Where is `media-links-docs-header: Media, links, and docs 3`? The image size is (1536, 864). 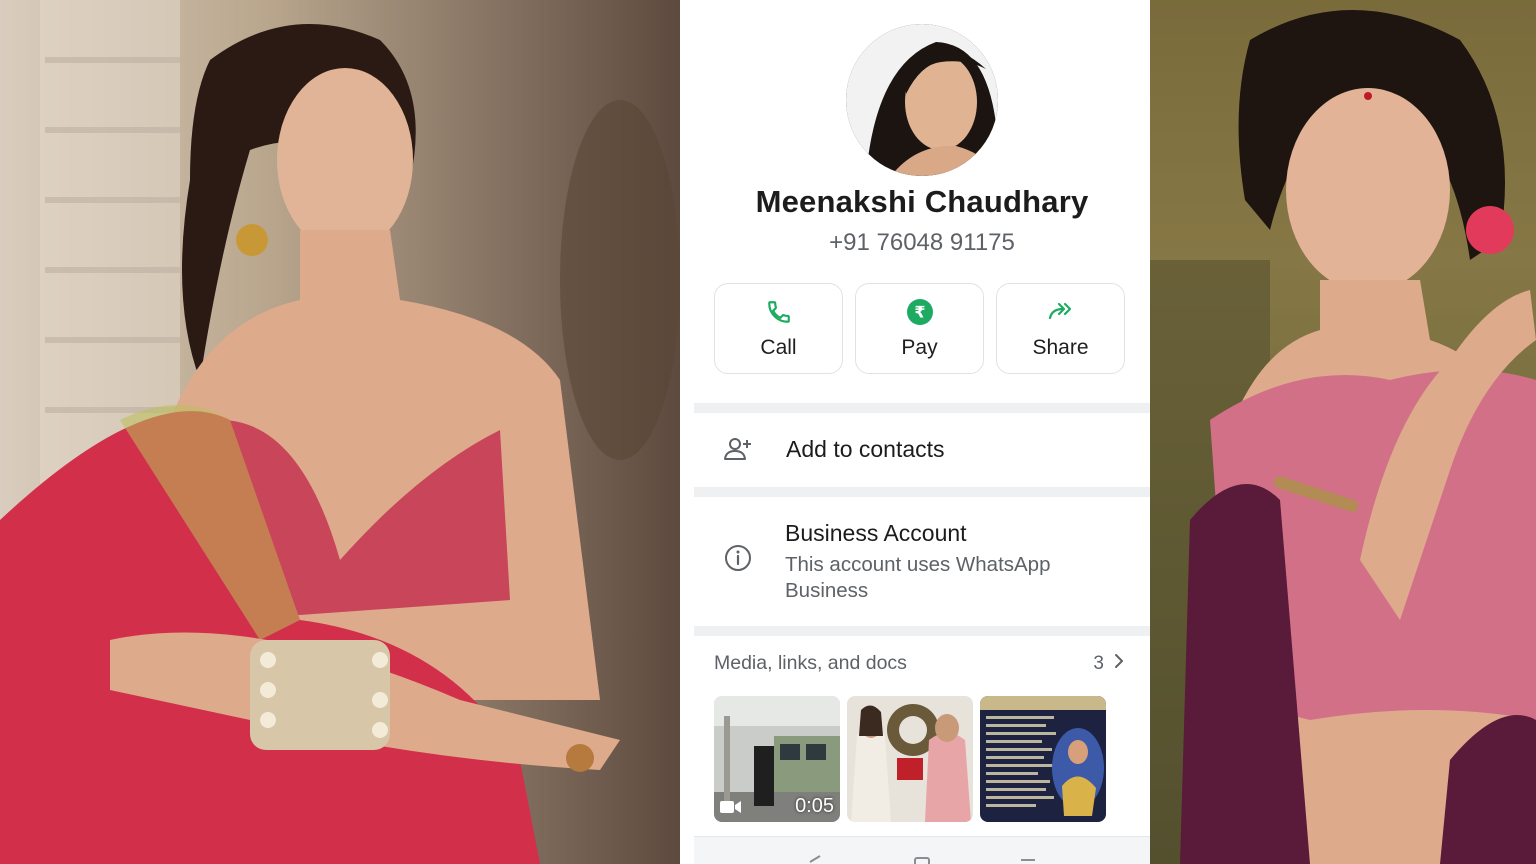 media-links-docs-header: Media, links, and docs 3 is located at coordinates (919, 663).